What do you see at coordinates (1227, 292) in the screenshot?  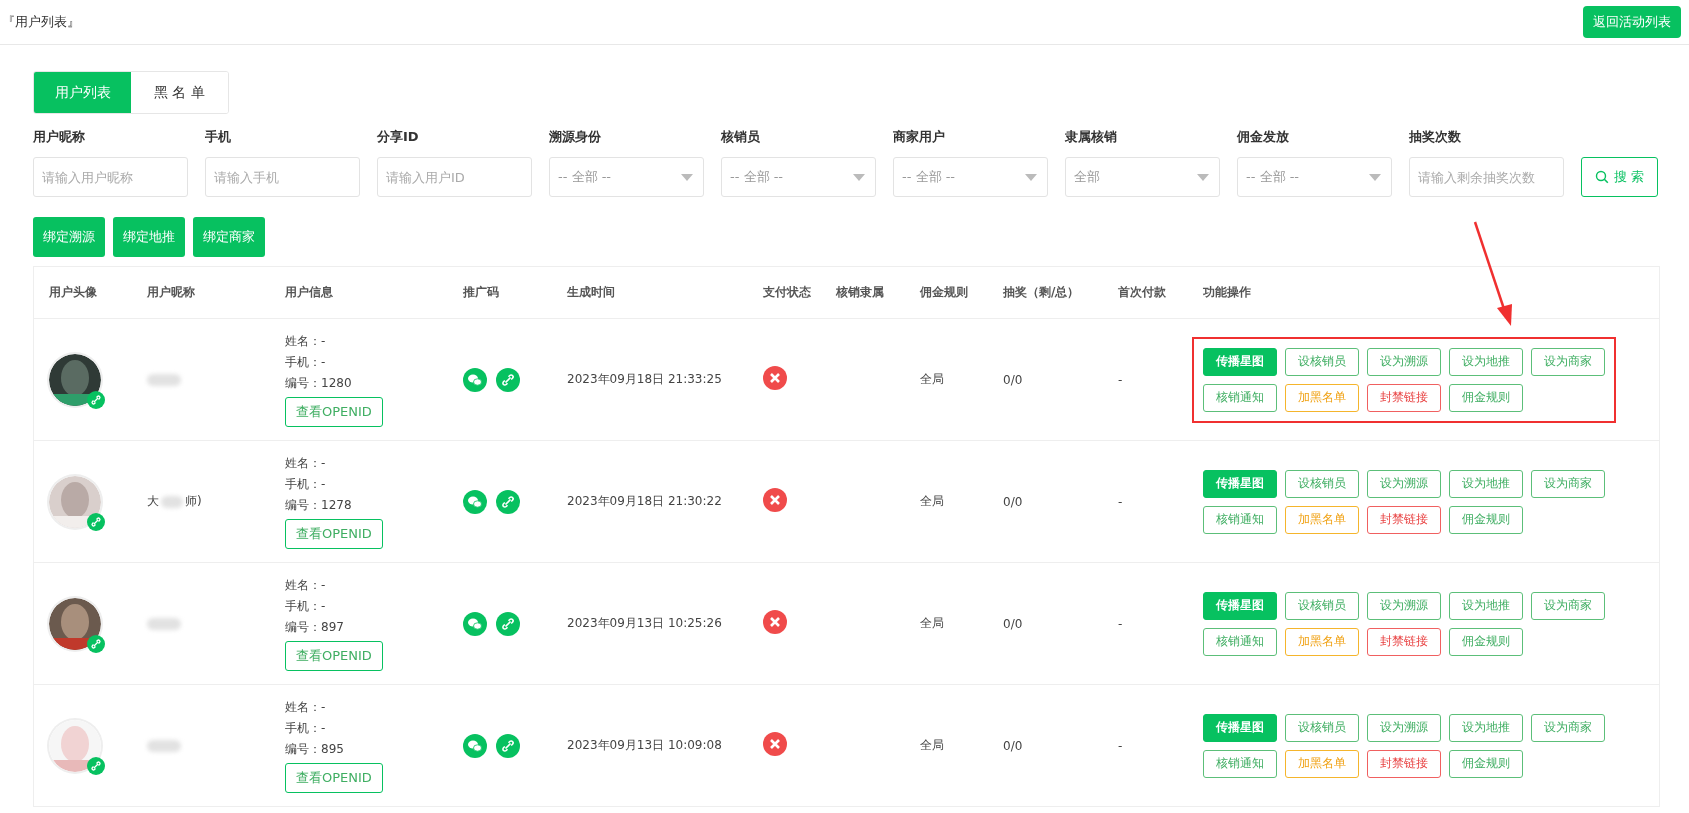 I see `column-header: 功能操作` at bounding box center [1227, 292].